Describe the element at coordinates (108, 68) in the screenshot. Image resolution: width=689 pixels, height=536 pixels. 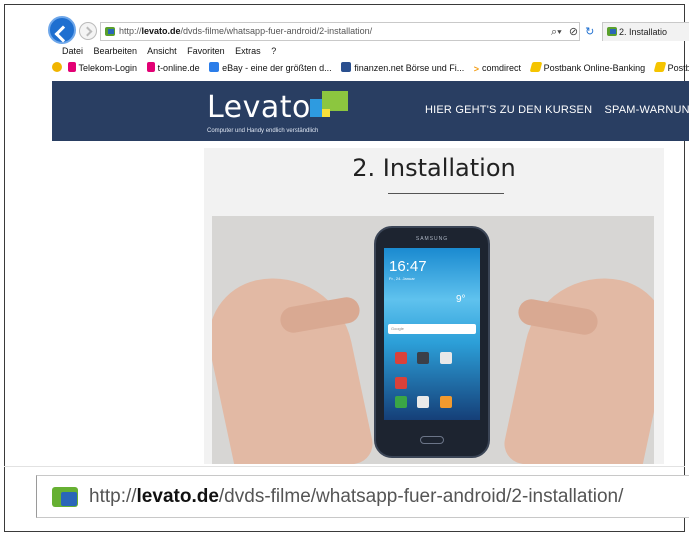
I see `favorite-label: Telekom-Login` at that location.